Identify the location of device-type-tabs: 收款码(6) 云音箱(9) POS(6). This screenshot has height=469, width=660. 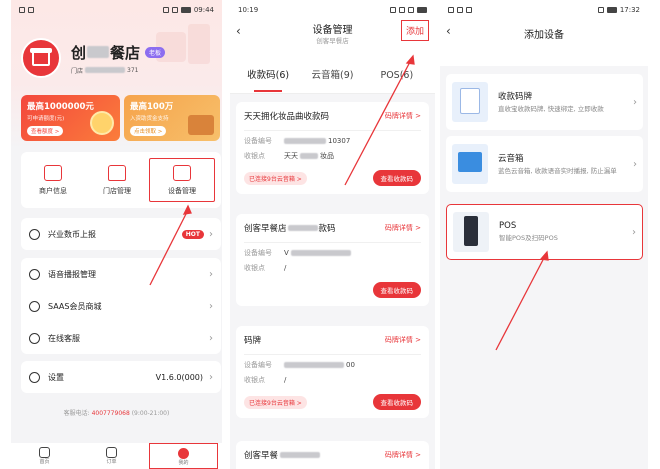
(332, 77).